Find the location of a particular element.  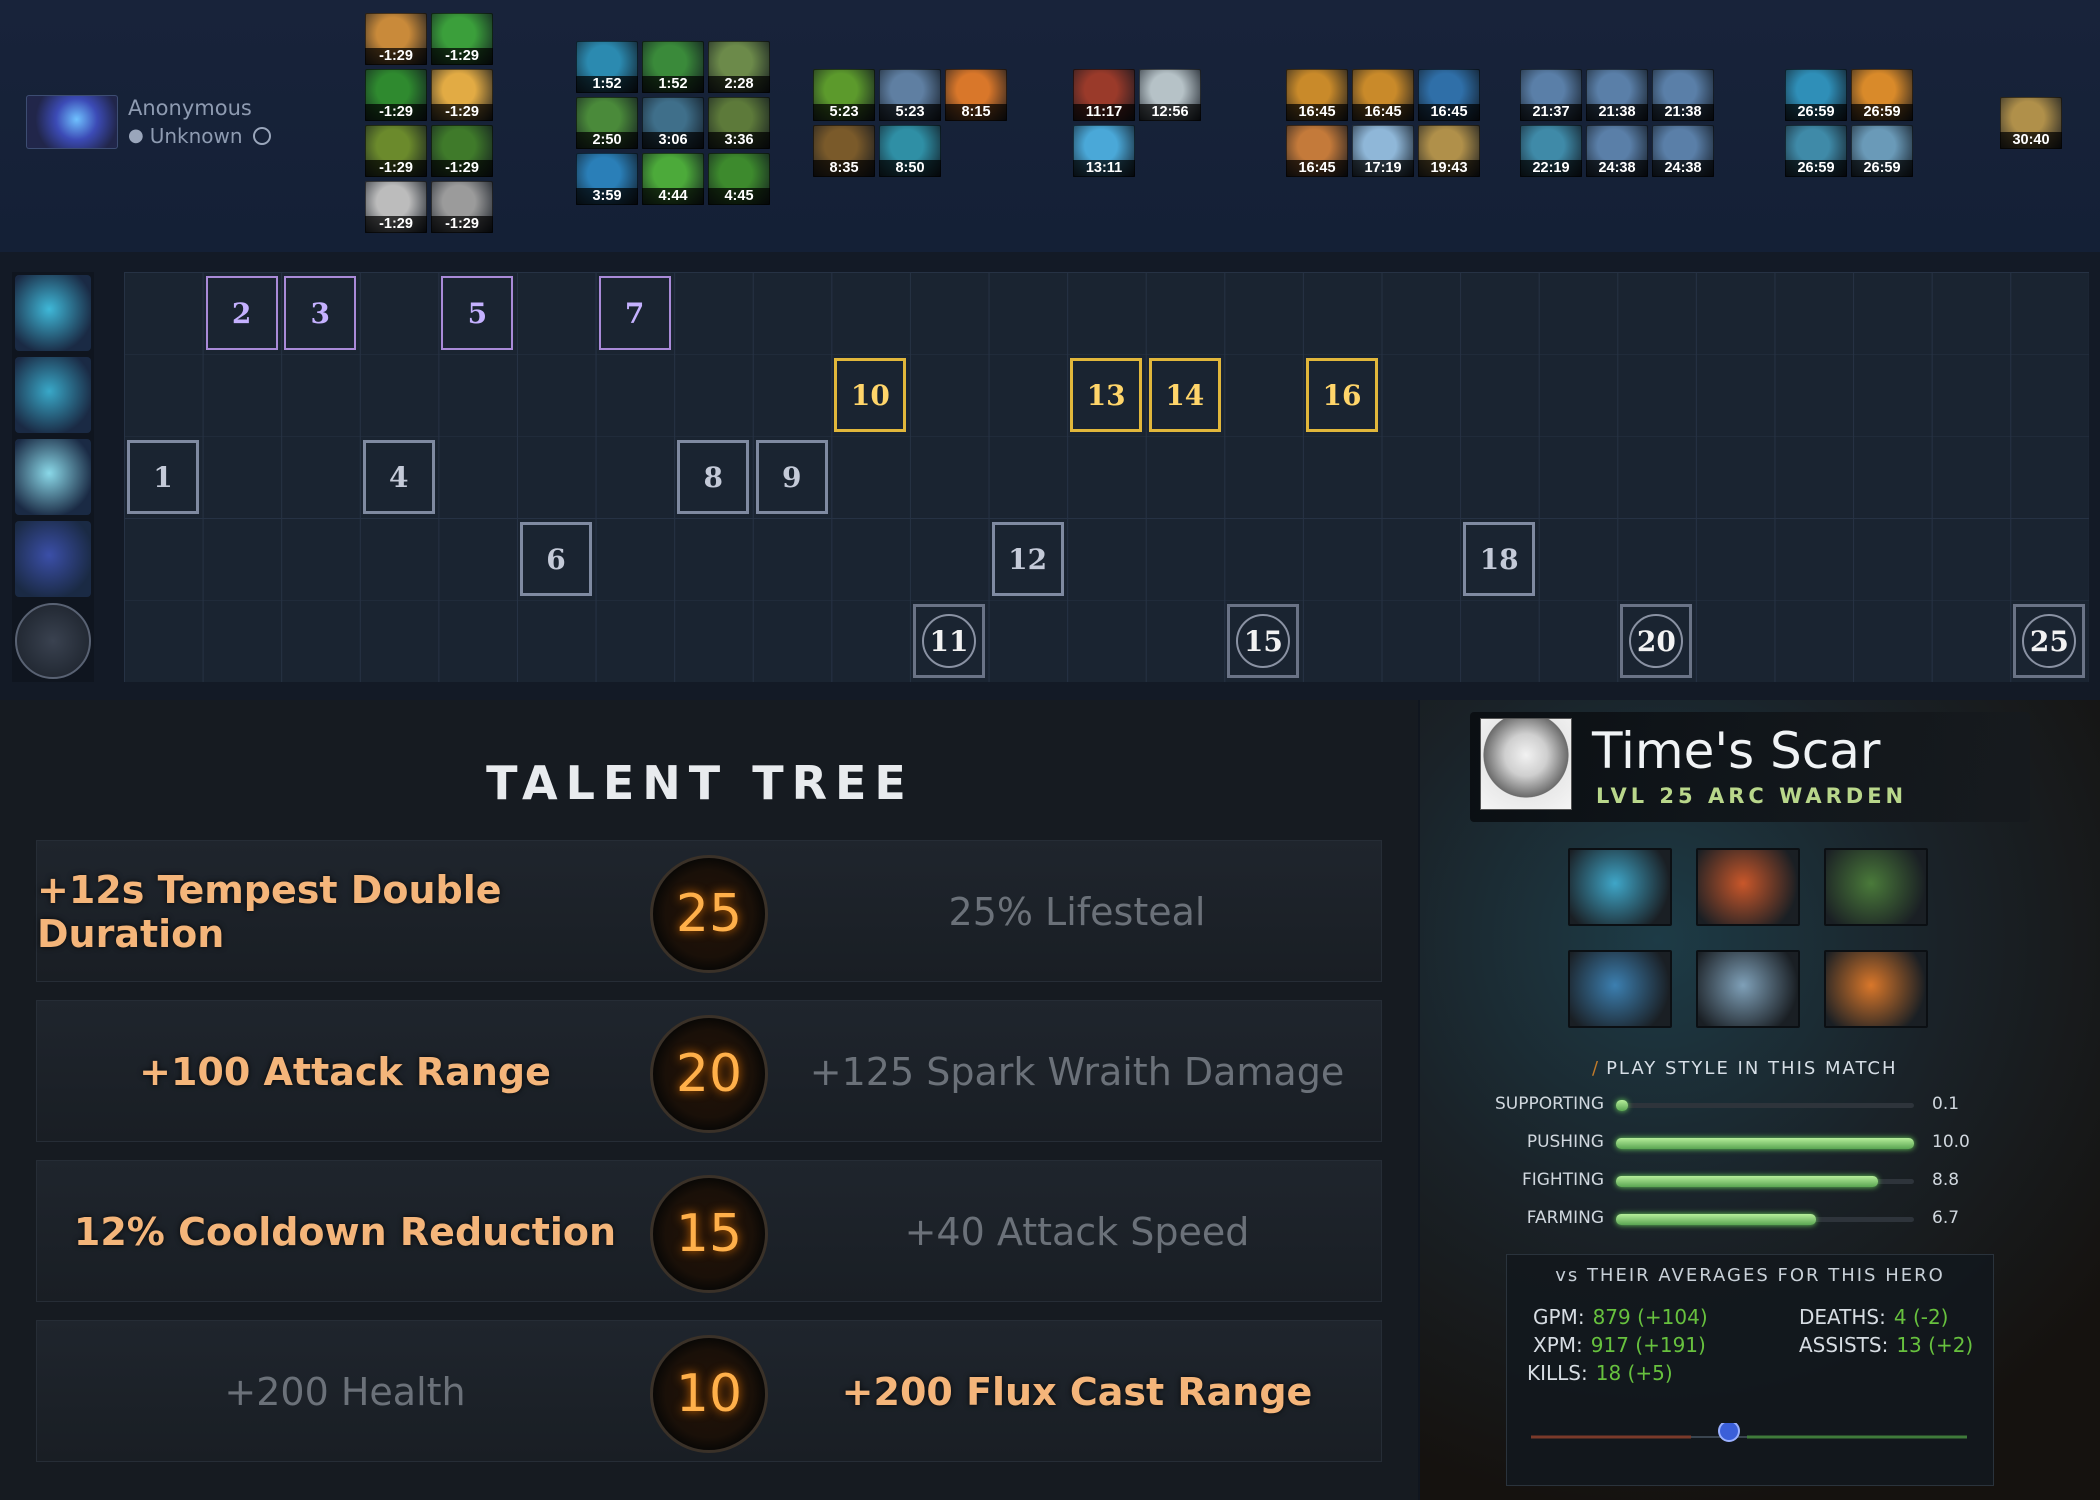

skill-level-number: 12 is located at coordinates (1028, 559).